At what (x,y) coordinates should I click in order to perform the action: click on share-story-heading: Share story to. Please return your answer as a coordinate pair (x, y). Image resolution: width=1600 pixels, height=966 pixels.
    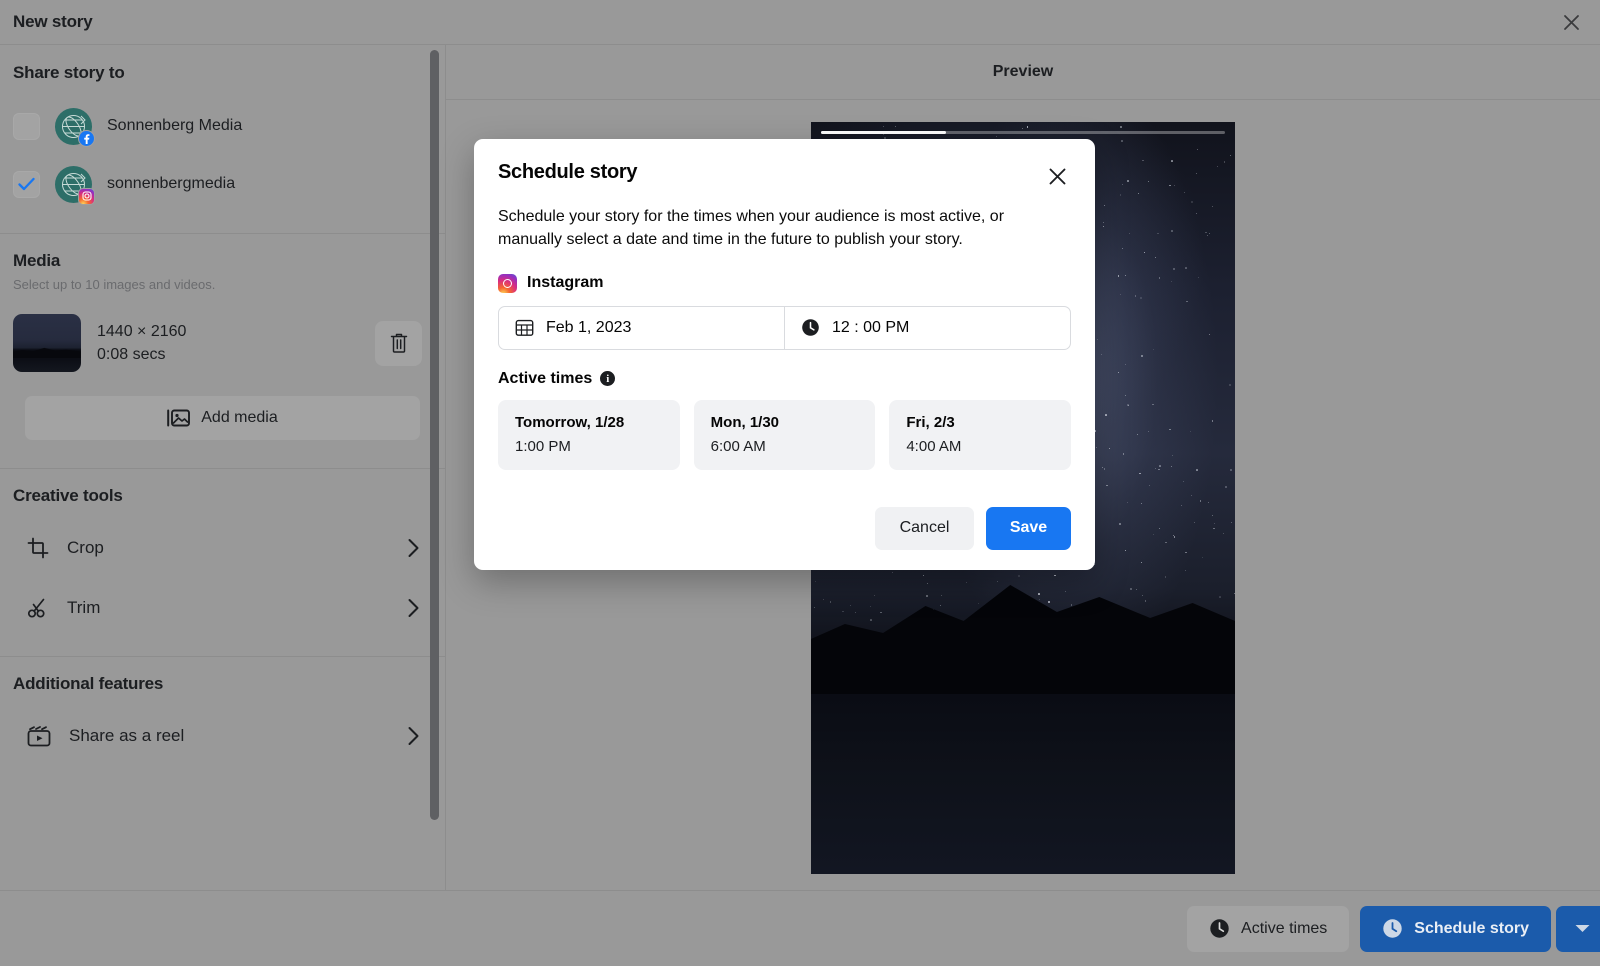
    Looking at the image, I should click on (69, 72).